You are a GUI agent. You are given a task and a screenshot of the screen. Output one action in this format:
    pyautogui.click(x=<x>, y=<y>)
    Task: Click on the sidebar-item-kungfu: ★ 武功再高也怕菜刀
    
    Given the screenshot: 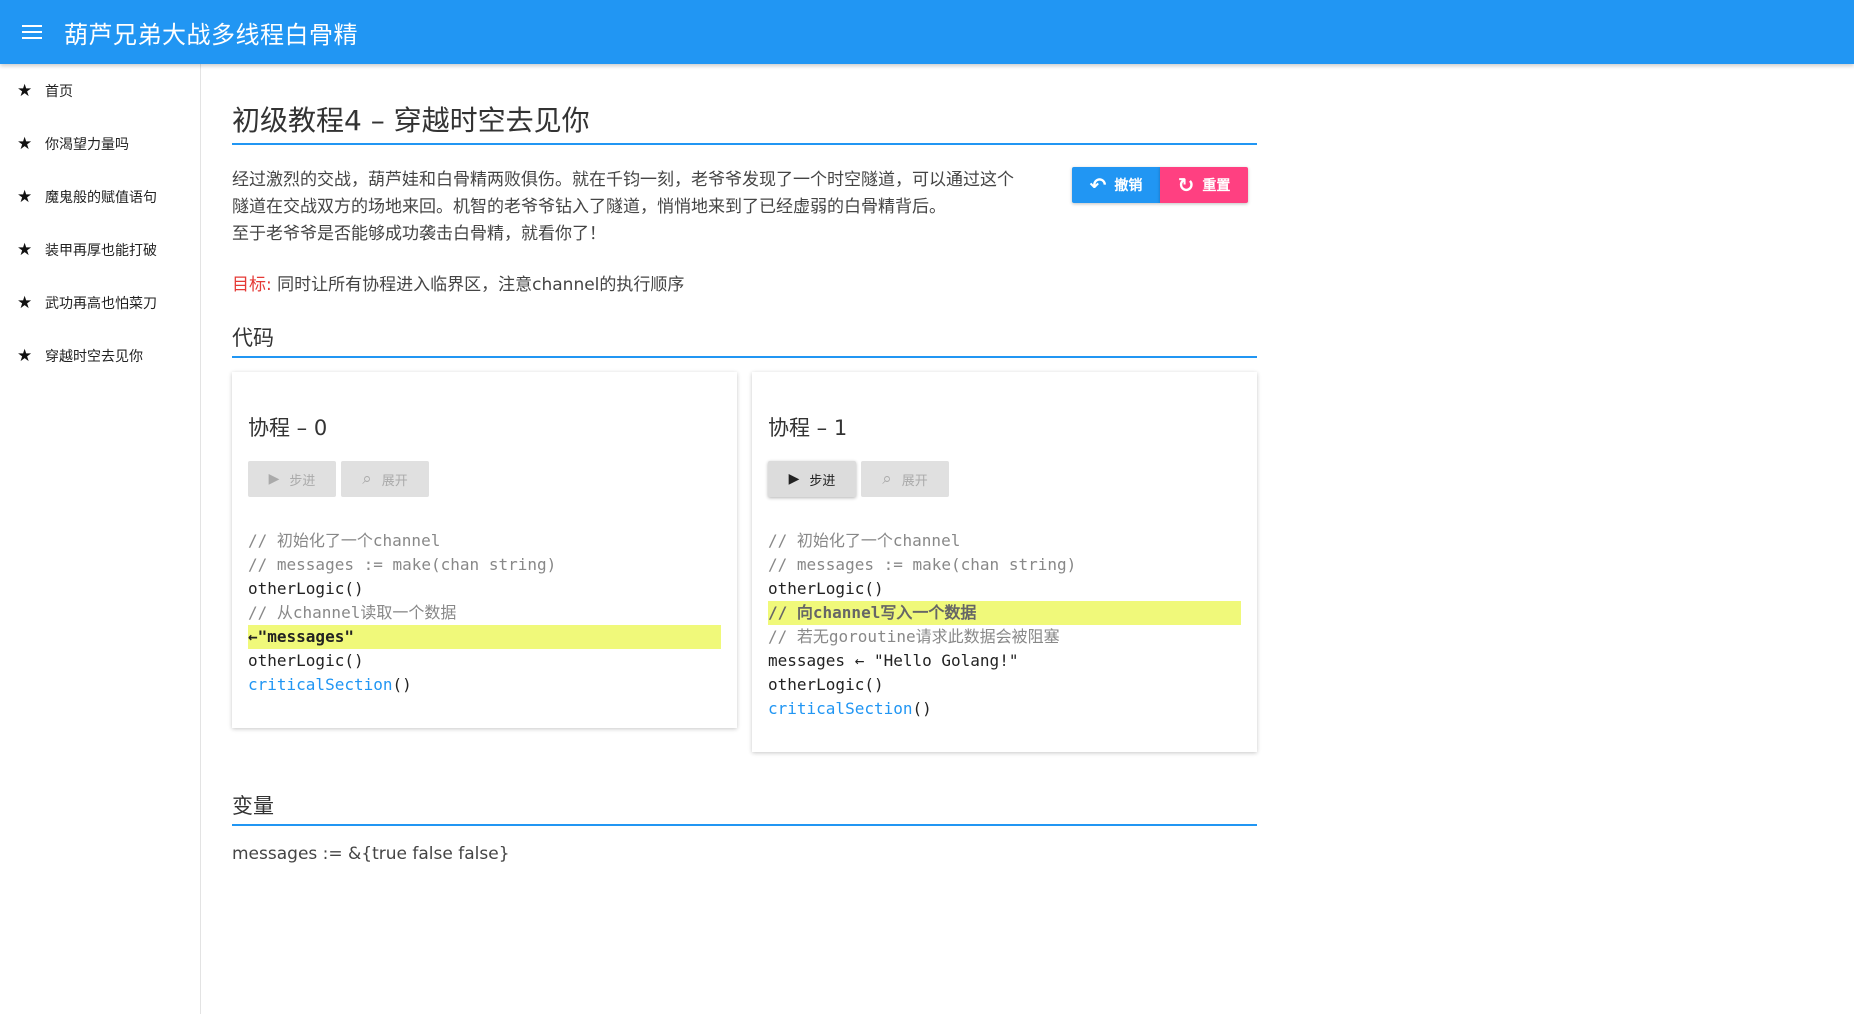 What is the action you would take?
    pyautogui.click(x=100, y=302)
    